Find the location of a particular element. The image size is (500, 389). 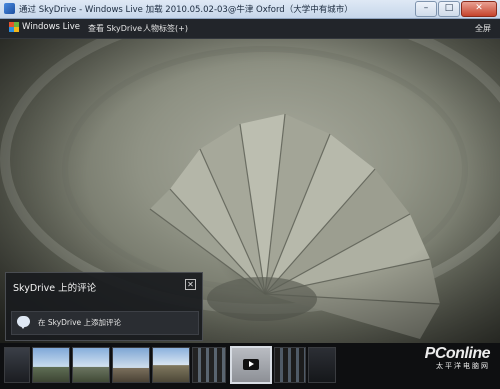

add-comment-box: 在 SkyDrive 上添加评论 is located at coordinates (105, 323).